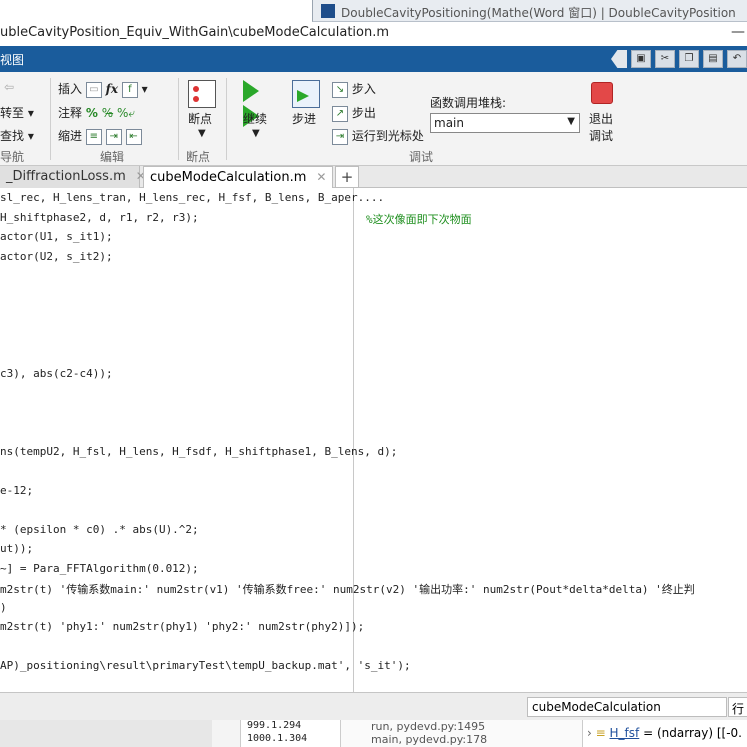 This screenshot has width=747, height=747. What do you see at coordinates (16, 490) in the screenshot?
I see `code-line: e-12;` at bounding box center [16, 490].